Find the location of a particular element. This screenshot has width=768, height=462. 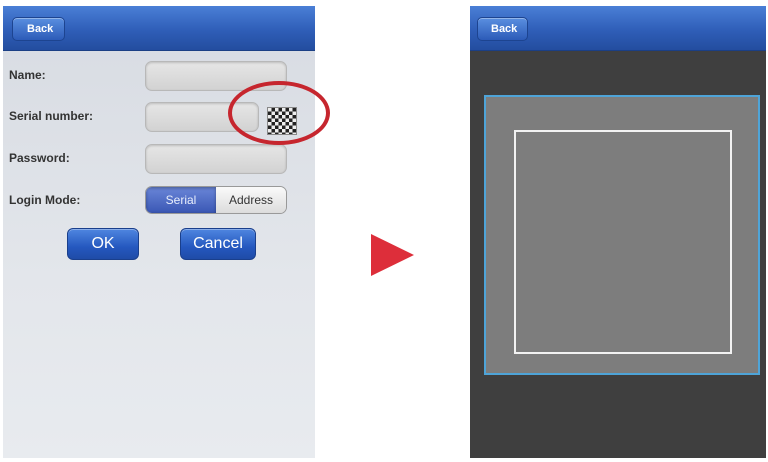

serial-number-label: Serial number: is located at coordinates (51, 116).